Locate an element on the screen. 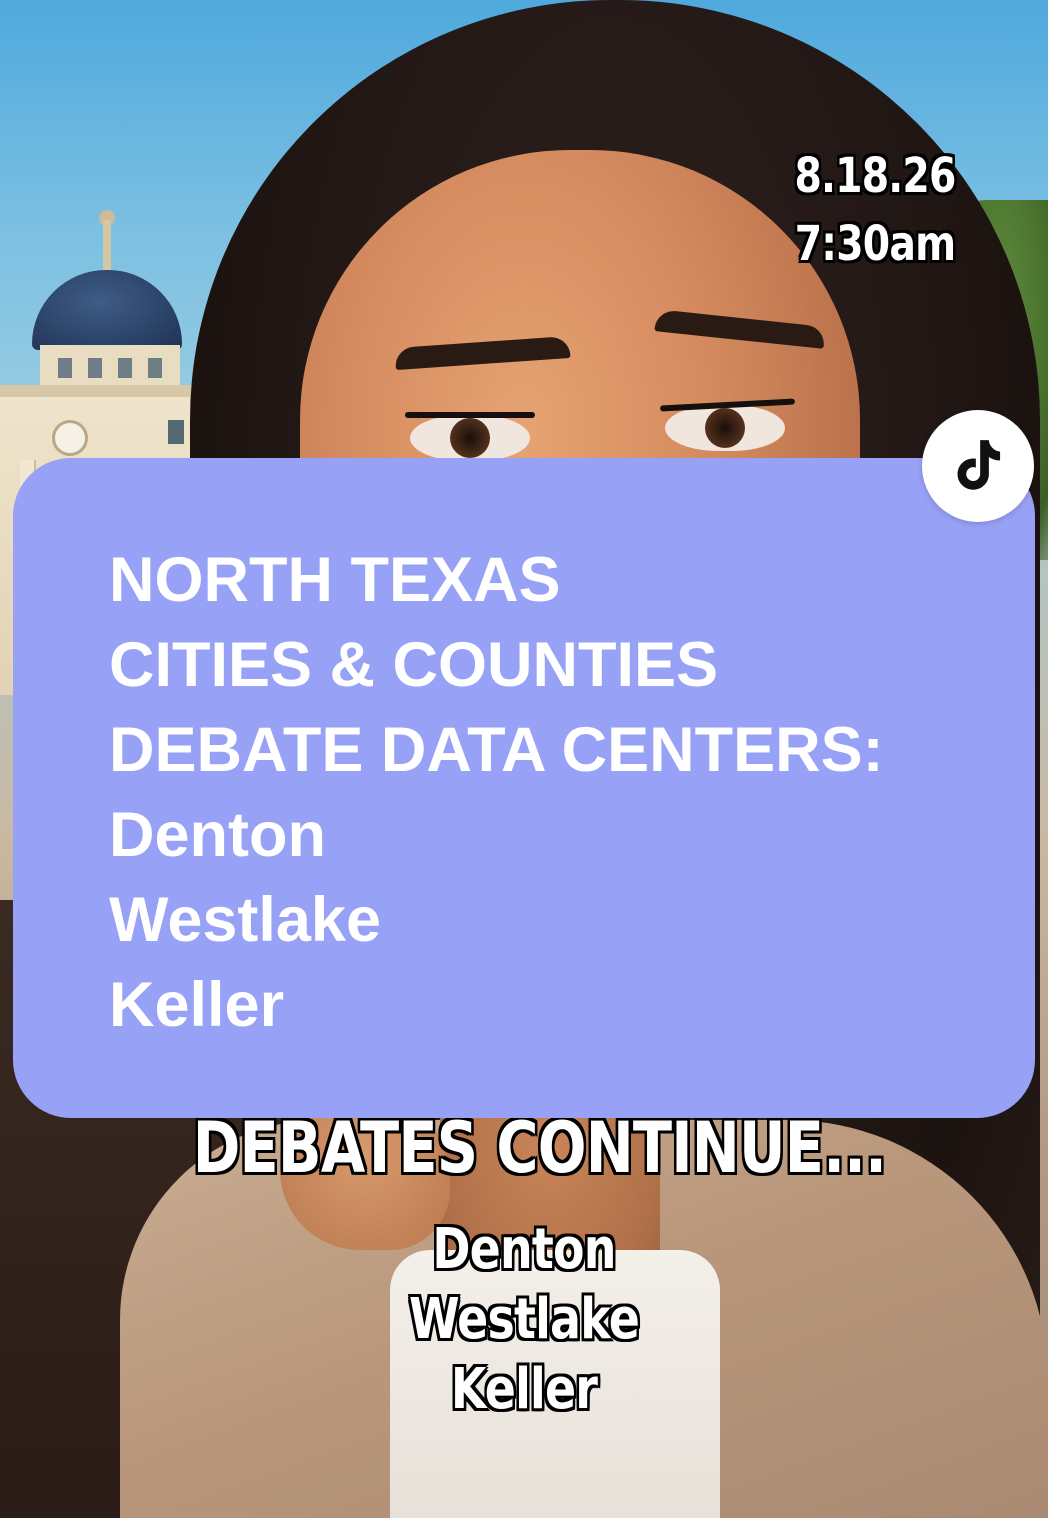 This screenshot has height=1518, width=1048. tiktok-logo-icon is located at coordinates (979, 465).